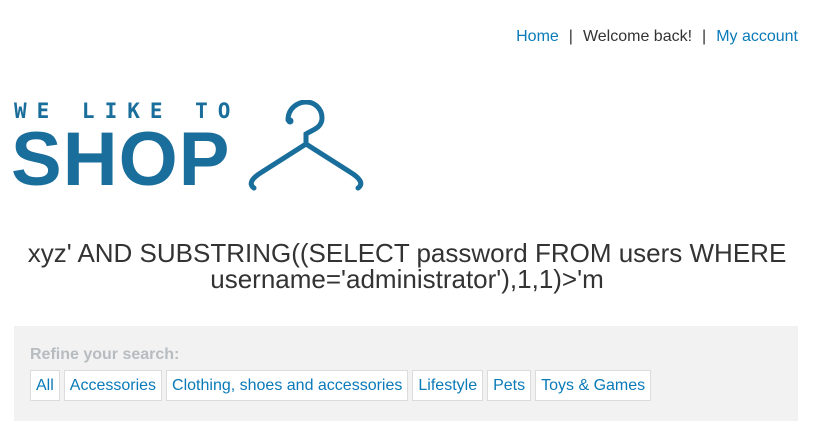  Describe the element at coordinates (509, 385) in the screenshot. I see `filter-pets: Pets` at that location.